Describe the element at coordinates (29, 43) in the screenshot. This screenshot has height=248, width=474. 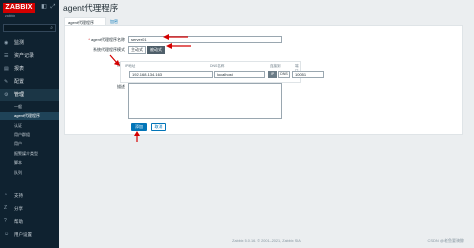
I see `nav-monitoring: ◉ 监测` at that location.